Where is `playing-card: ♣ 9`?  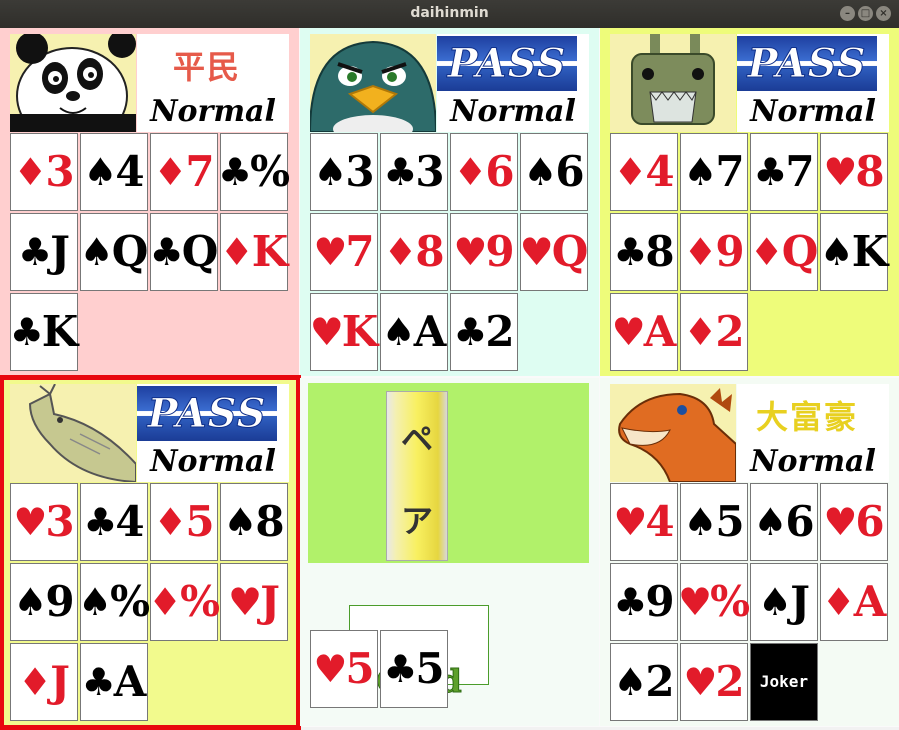 playing-card: ♣ 9 is located at coordinates (644, 602).